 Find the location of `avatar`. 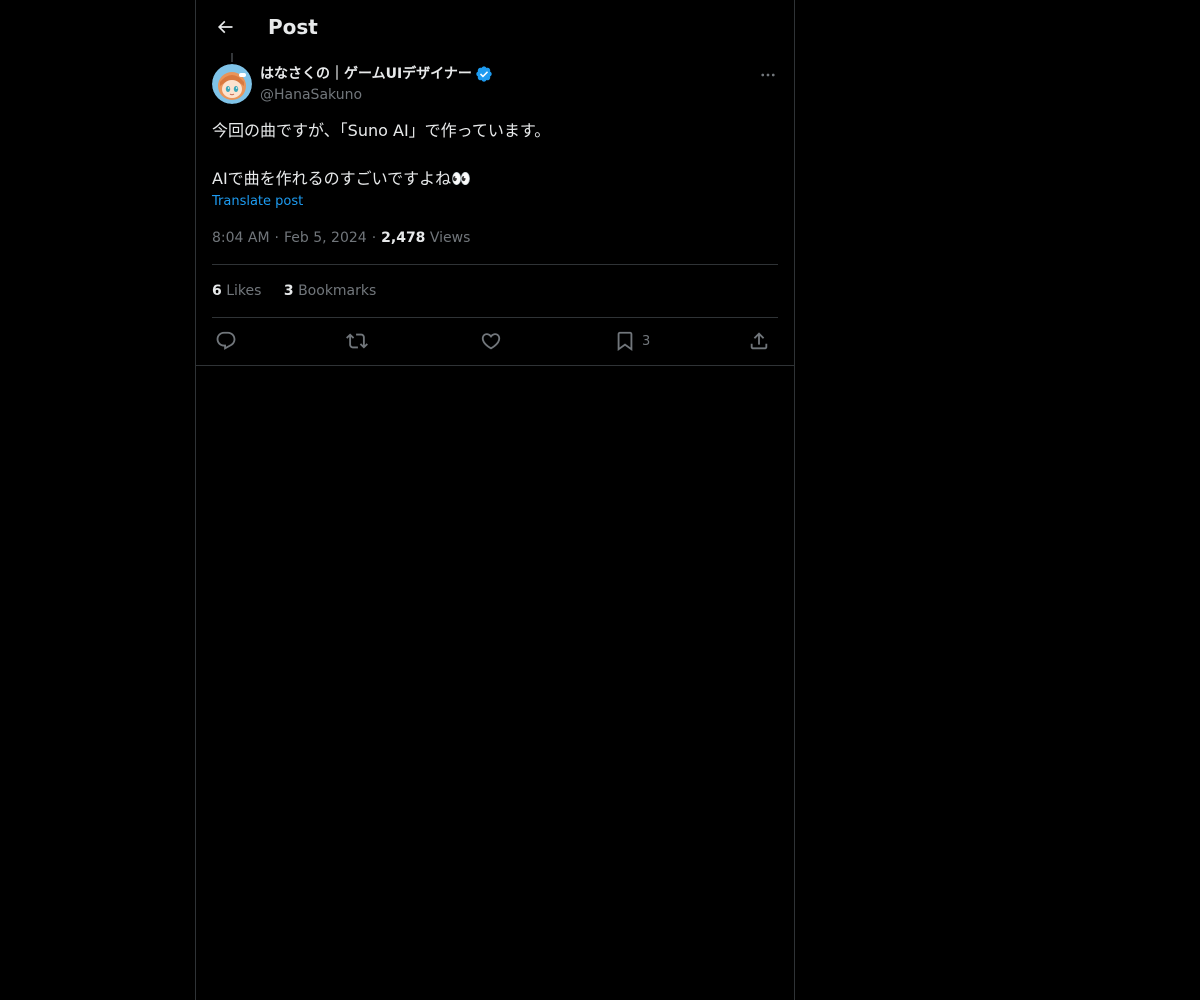

avatar is located at coordinates (232, 84).